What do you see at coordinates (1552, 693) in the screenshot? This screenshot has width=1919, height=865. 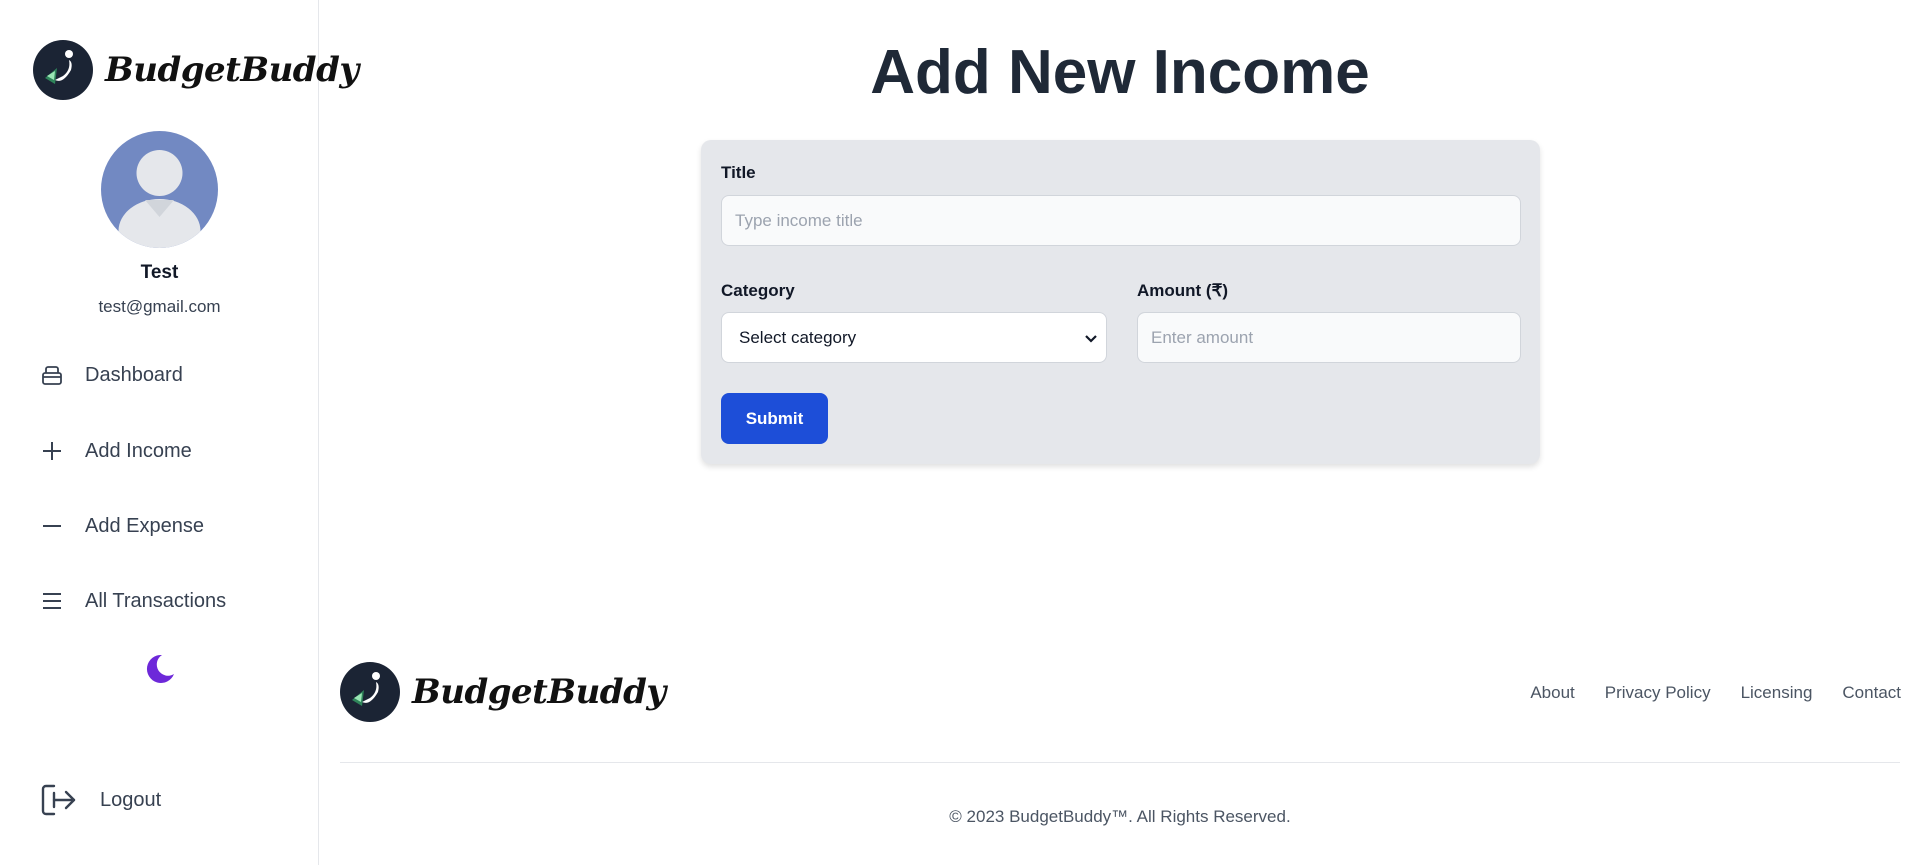 I see `footer-link-about: About` at bounding box center [1552, 693].